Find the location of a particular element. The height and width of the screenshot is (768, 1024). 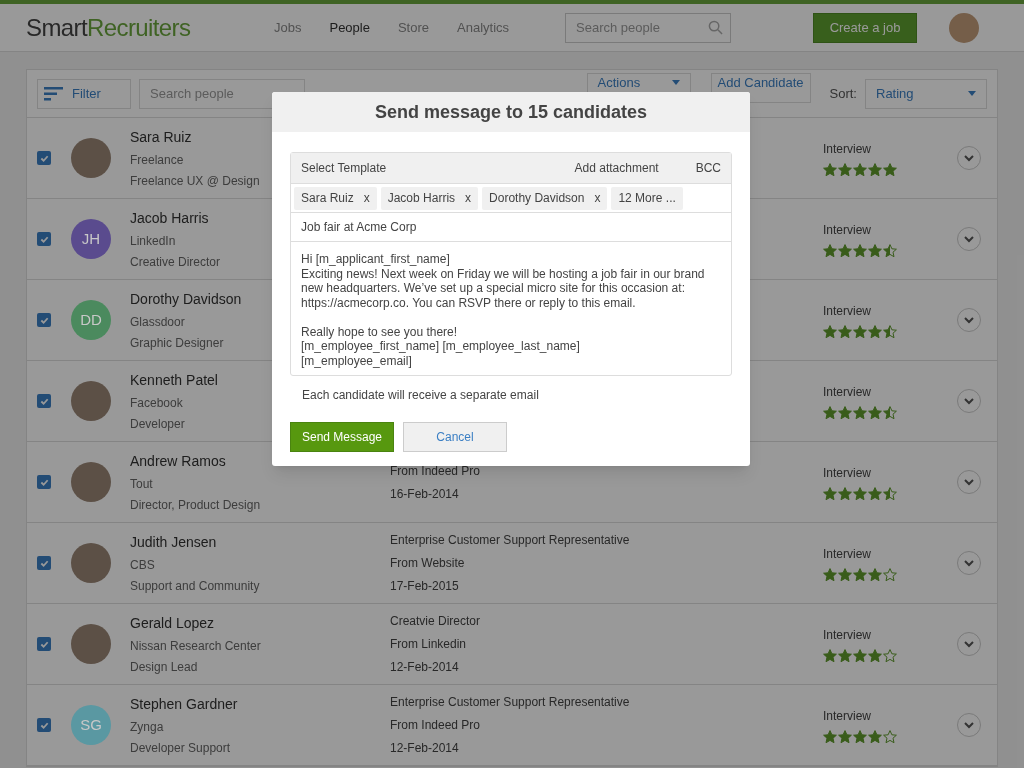

candidate-title: Graphic Designer is located at coordinates (177, 343).